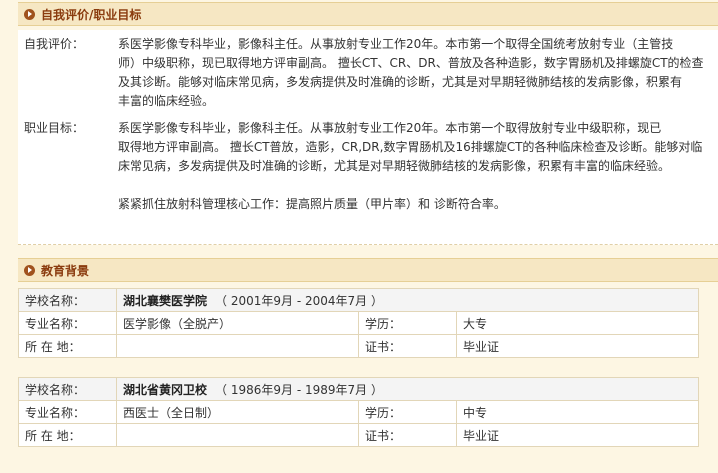 The image size is (718, 473). What do you see at coordinates (237, 412) in the screenshot?
I see `major-value: 西医士（全日制）` at bounding box center [237, 412].